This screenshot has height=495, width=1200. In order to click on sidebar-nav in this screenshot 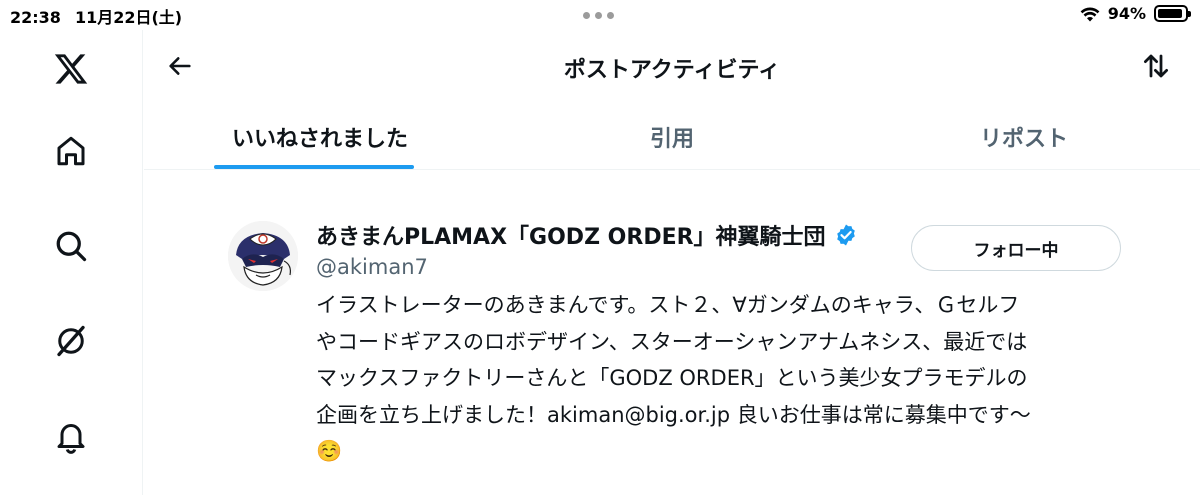, I will do `click(71, 262)`.